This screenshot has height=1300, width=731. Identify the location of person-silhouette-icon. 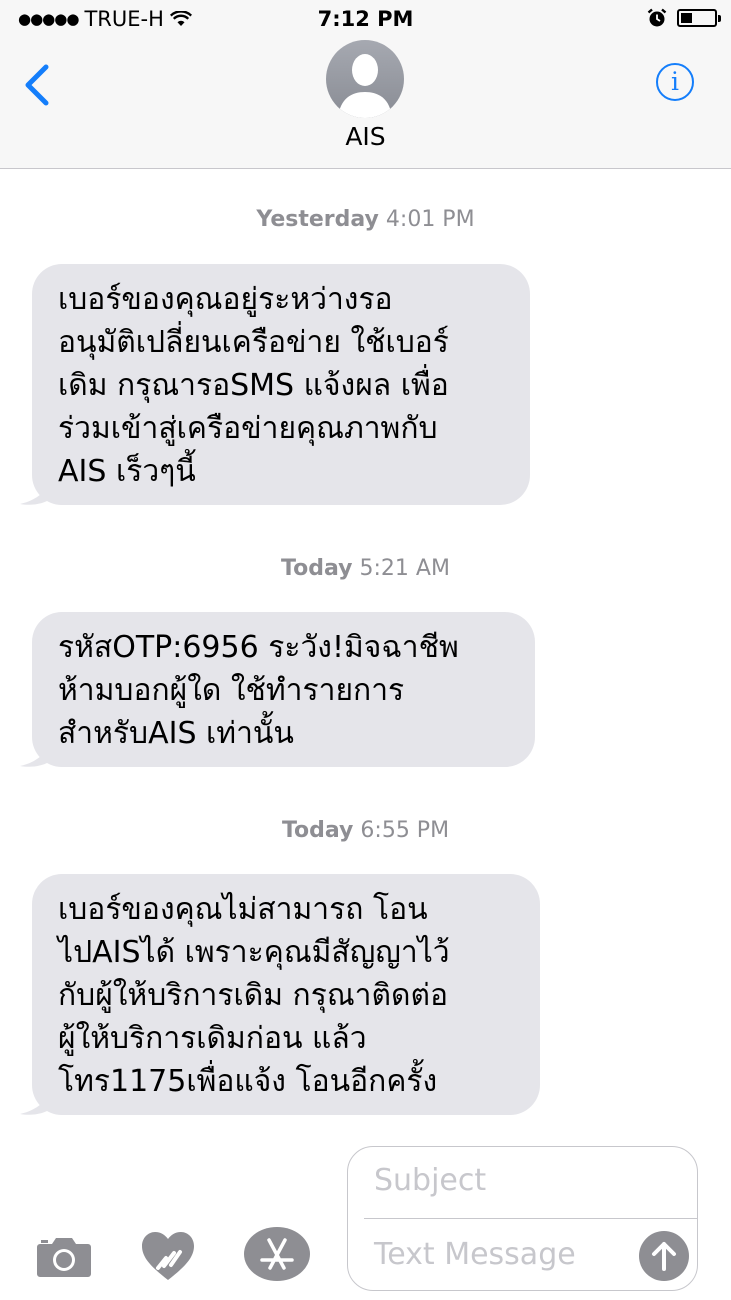
(365, 86).